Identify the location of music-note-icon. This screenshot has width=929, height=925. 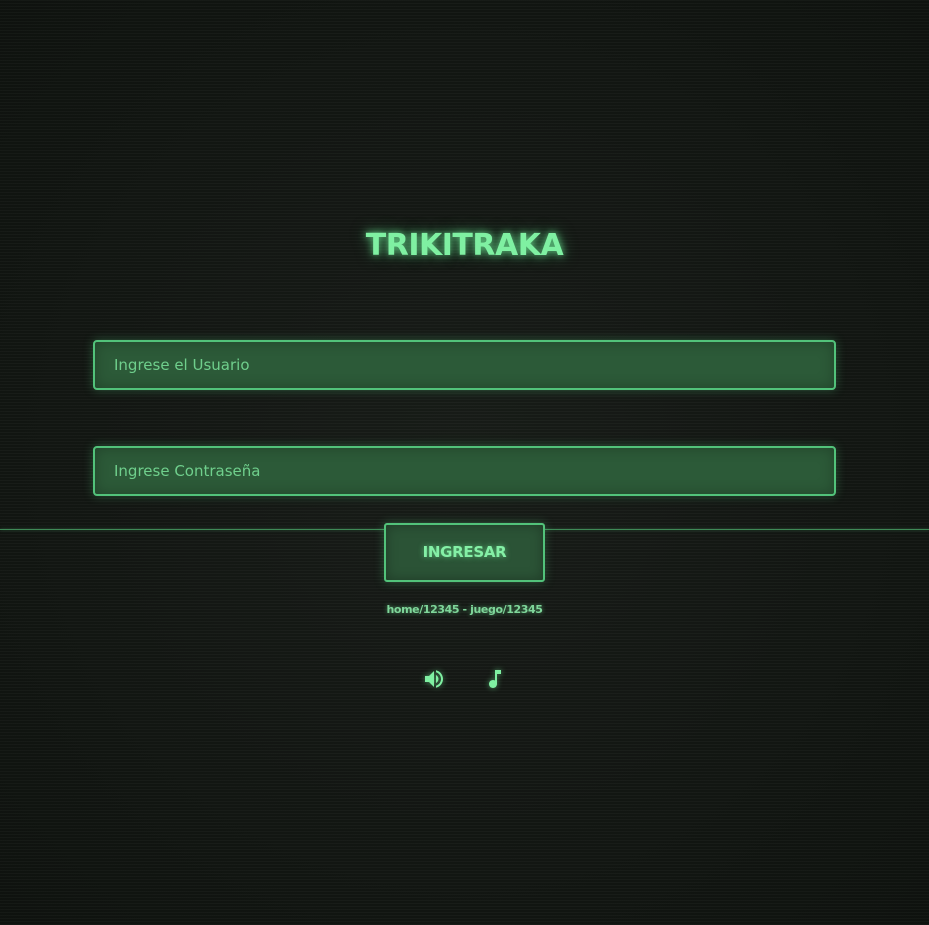
(495, 679).